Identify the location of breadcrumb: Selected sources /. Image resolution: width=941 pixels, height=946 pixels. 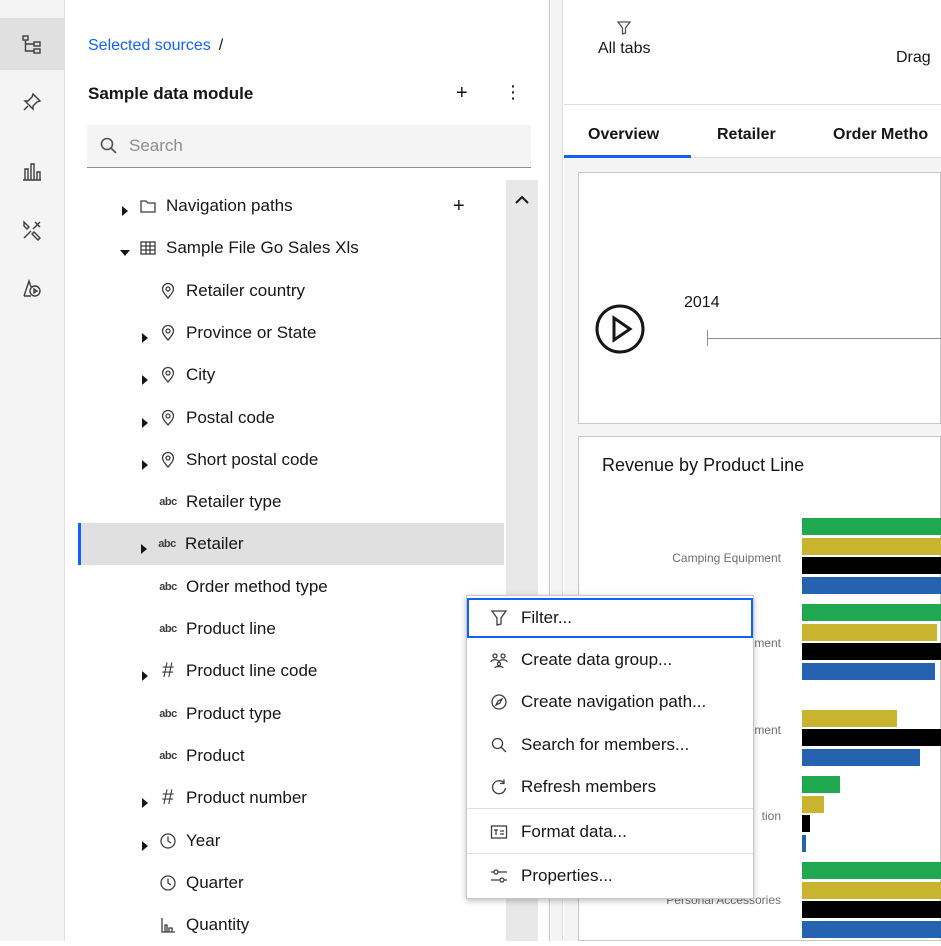
(155, 46).